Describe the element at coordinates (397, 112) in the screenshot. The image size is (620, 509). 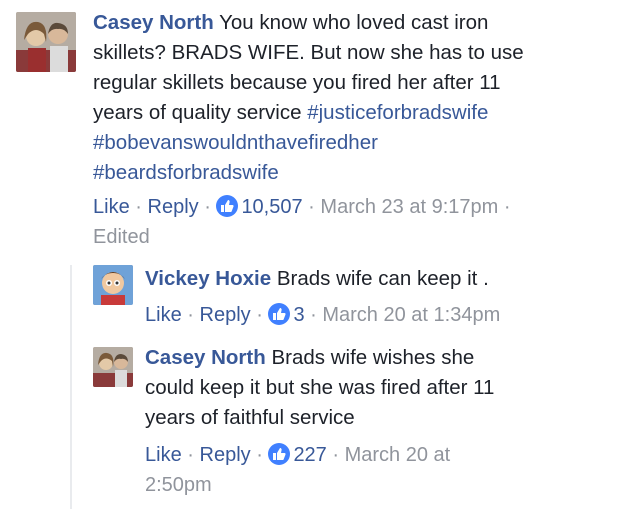
I see `hashtag-link: #justiceforbradswife` at that location.